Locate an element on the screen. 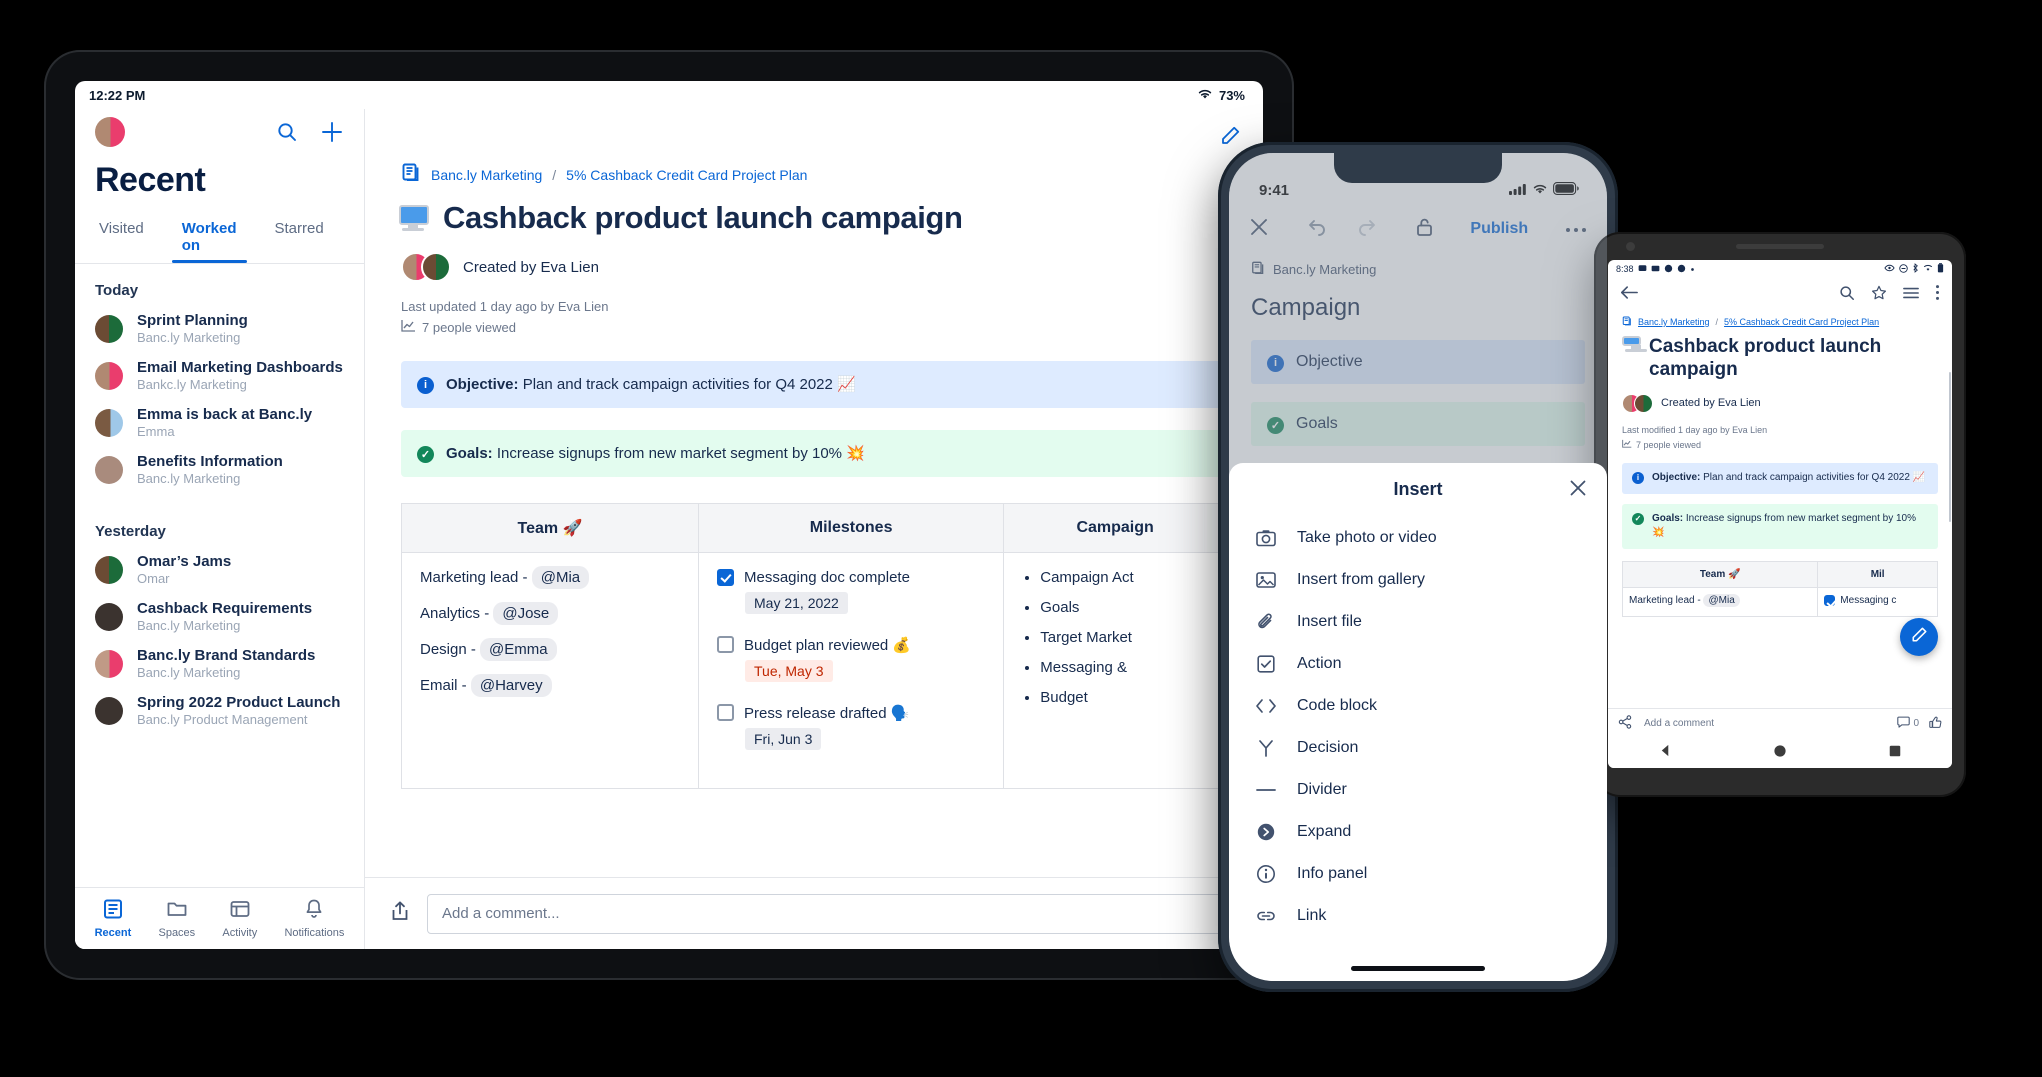 Image resolution: width=2042 pixels, height=1077 pixels. close-x-icon is located at coordinates (1578, 490).